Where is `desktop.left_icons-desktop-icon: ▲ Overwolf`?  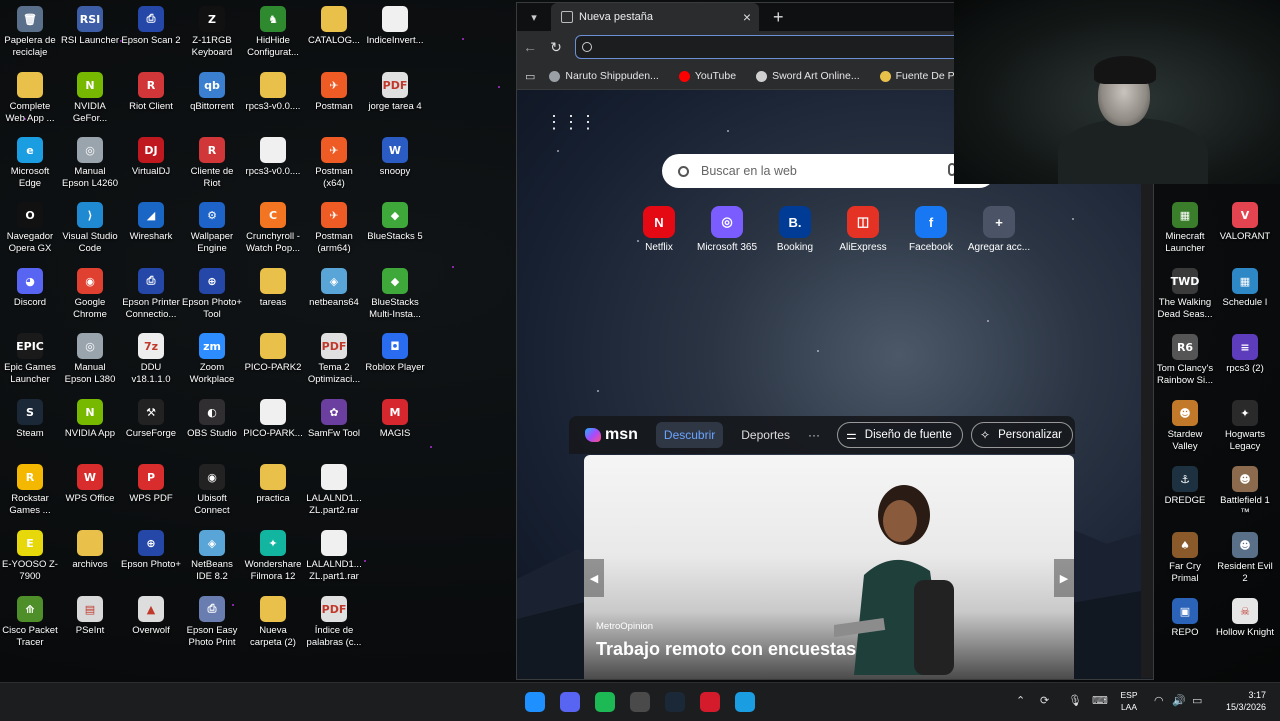 desktop.left_icons-desktop-icon: ▲ Overwolf is located at coordinates (151, 626).